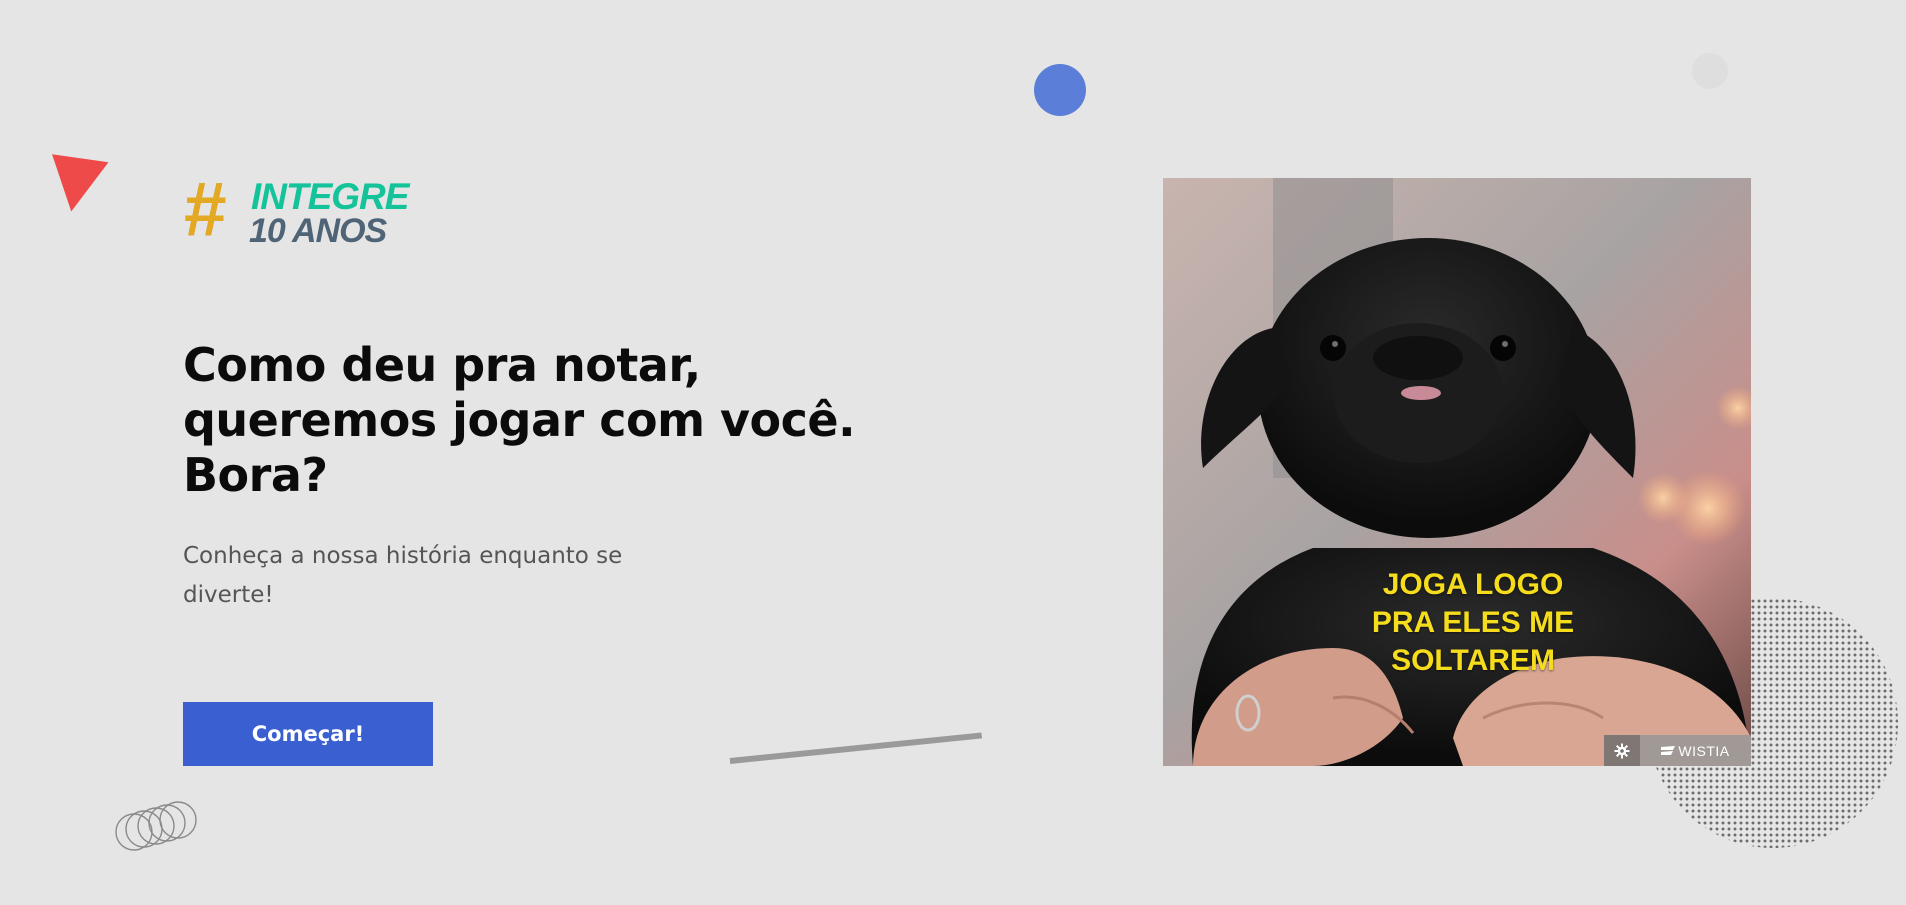 The height and width of the screenshot is (905, 1906). I want to click on gear-icon, so click(1622, 750).